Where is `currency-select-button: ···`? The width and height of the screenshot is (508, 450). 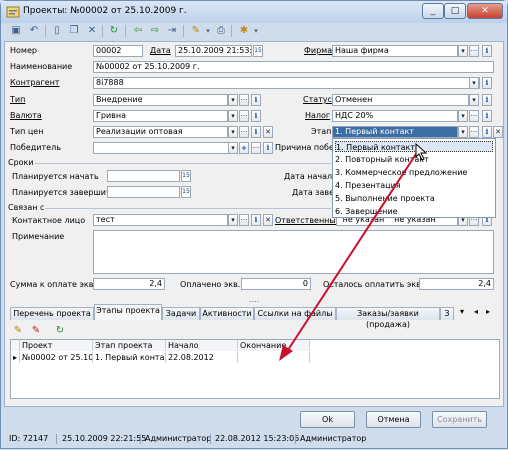 currency-select-button: ··· is located at coordinates (244, 116).